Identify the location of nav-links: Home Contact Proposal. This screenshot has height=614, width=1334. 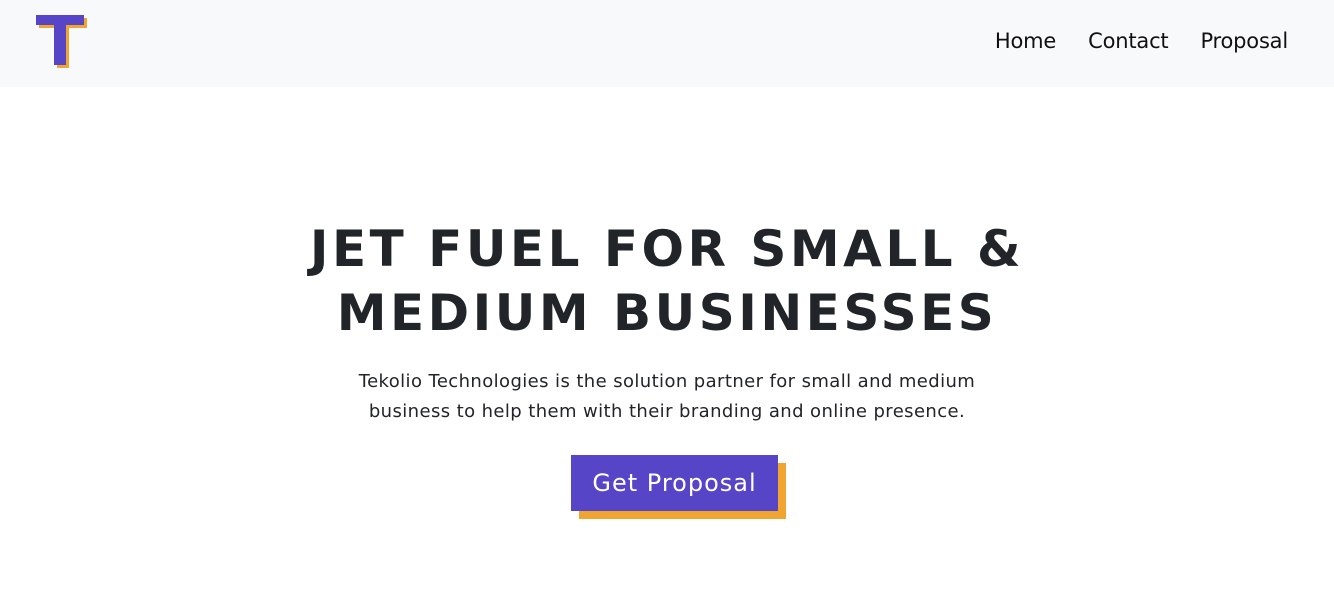
(1125, 41).